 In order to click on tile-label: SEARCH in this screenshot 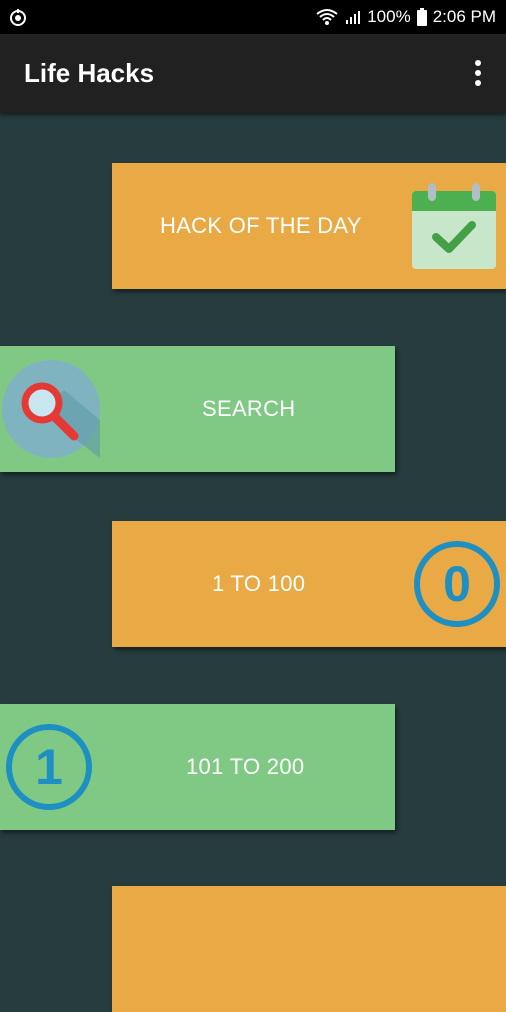, I will do `click(249, 408)`.